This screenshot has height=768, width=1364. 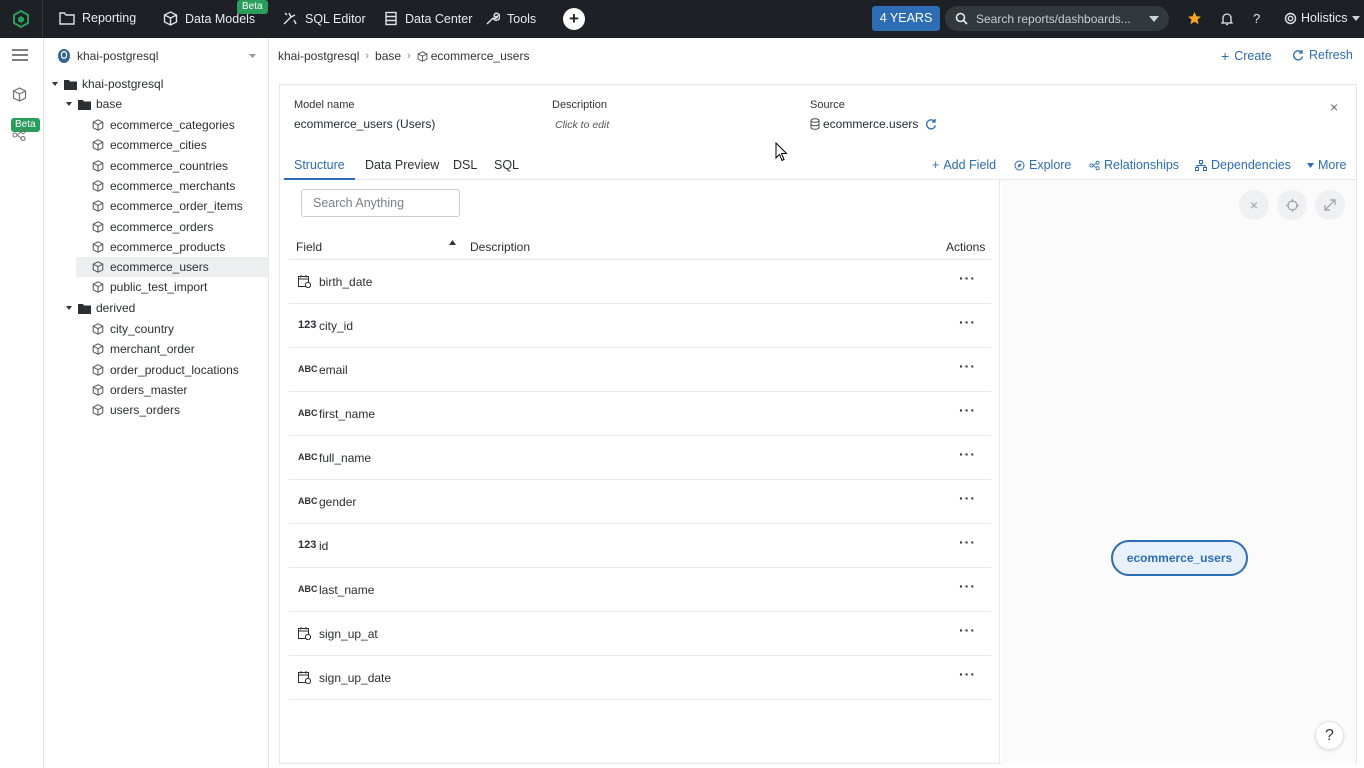 I want to click on tab-sql: SQL, so click(x=506, y=168).